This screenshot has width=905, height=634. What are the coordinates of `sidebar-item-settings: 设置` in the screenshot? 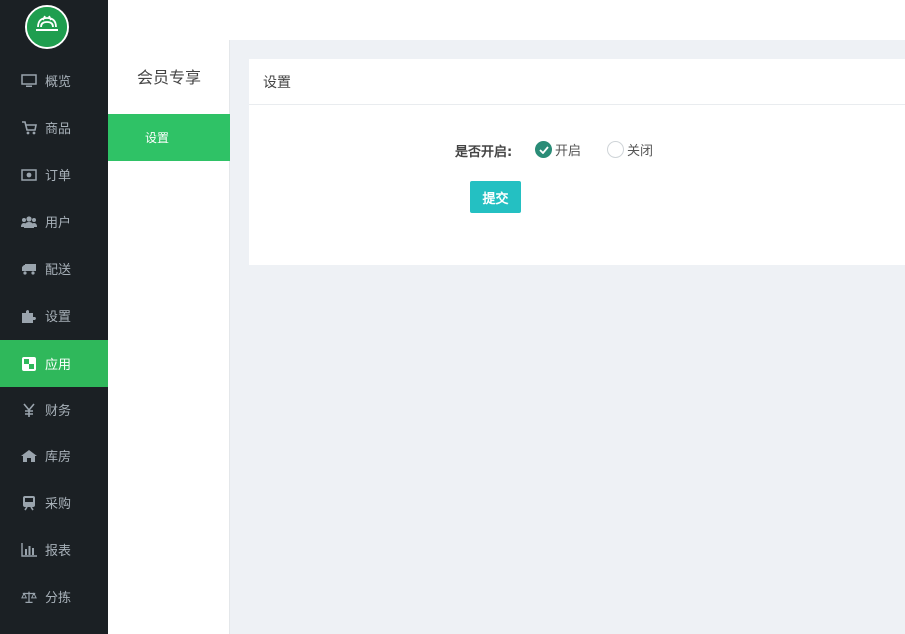 It's located at (54, 315).